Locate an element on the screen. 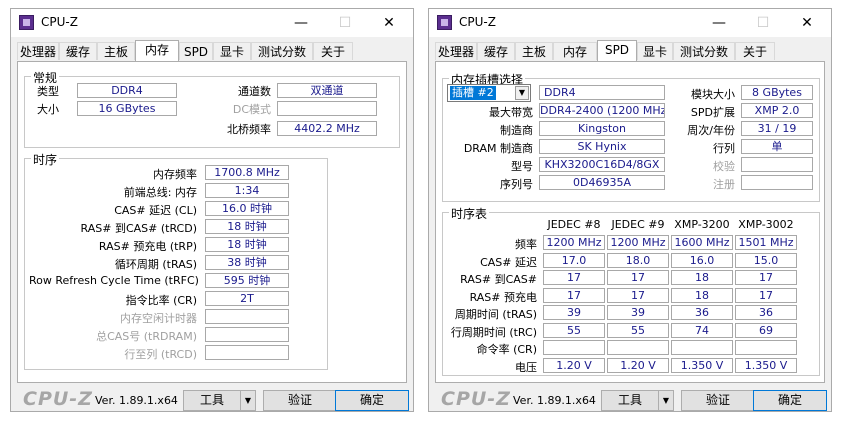 The height and width of the screenshot is (424, 843). week-year-label: 周次/年份 is located at coordinates (711, 130).